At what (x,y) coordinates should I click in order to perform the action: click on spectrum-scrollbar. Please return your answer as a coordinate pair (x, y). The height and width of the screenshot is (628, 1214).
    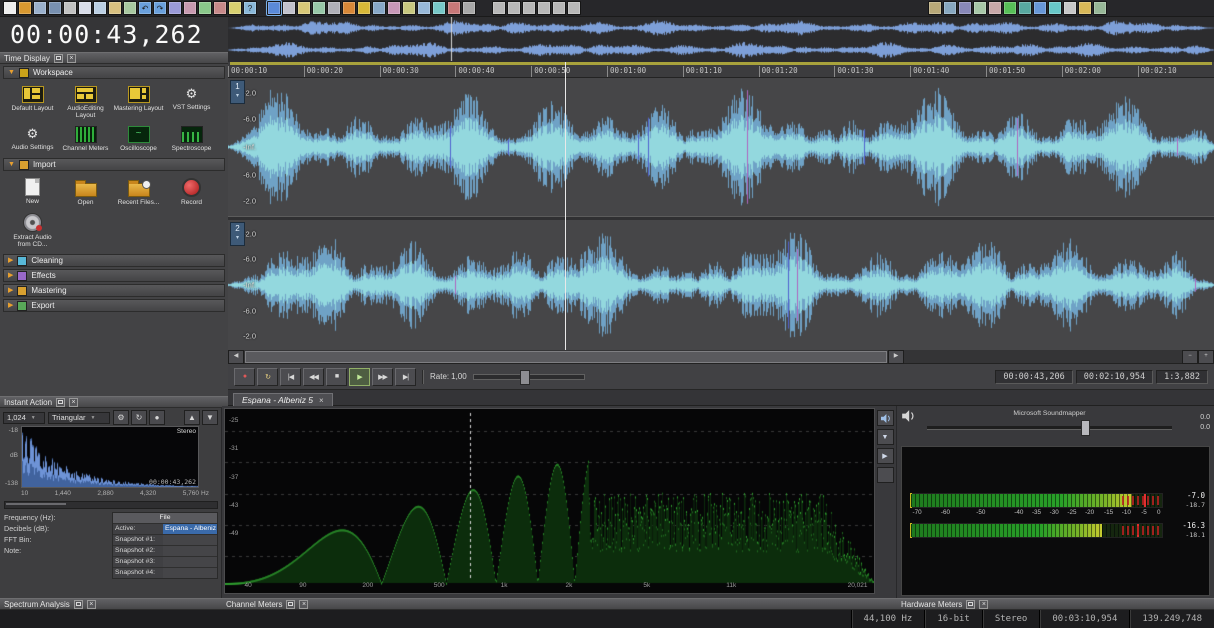
    Looking at the image, I should click on (111, 505).